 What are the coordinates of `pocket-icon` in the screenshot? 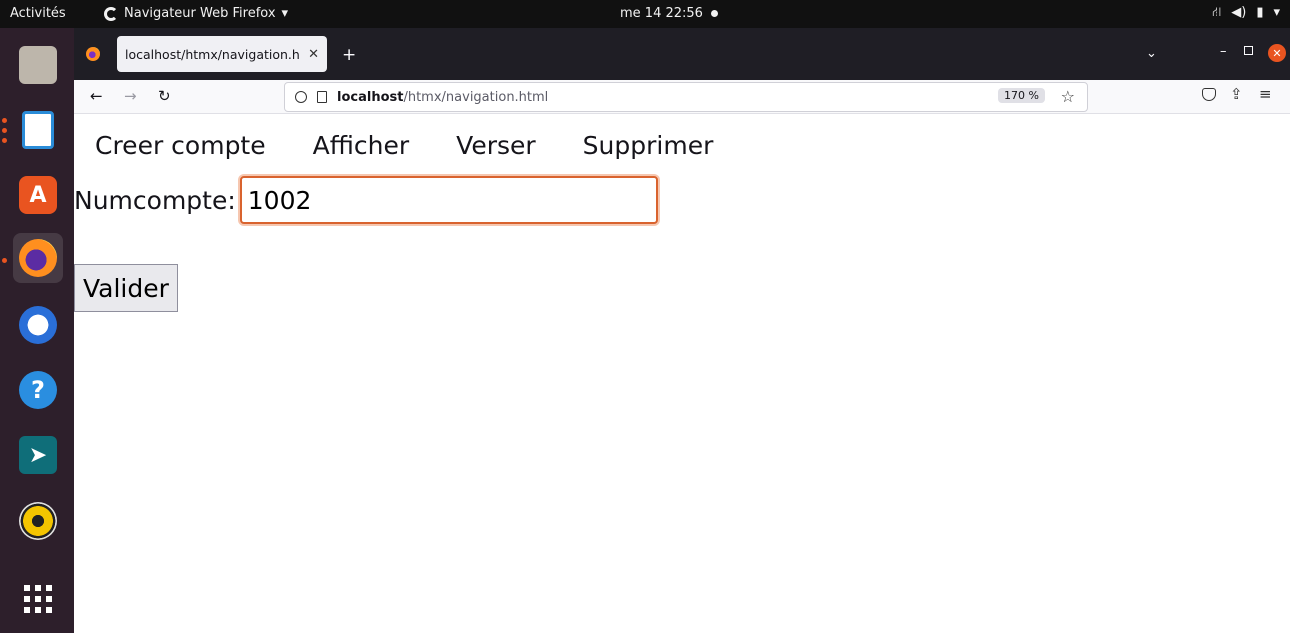 It's located at (1209, 94).